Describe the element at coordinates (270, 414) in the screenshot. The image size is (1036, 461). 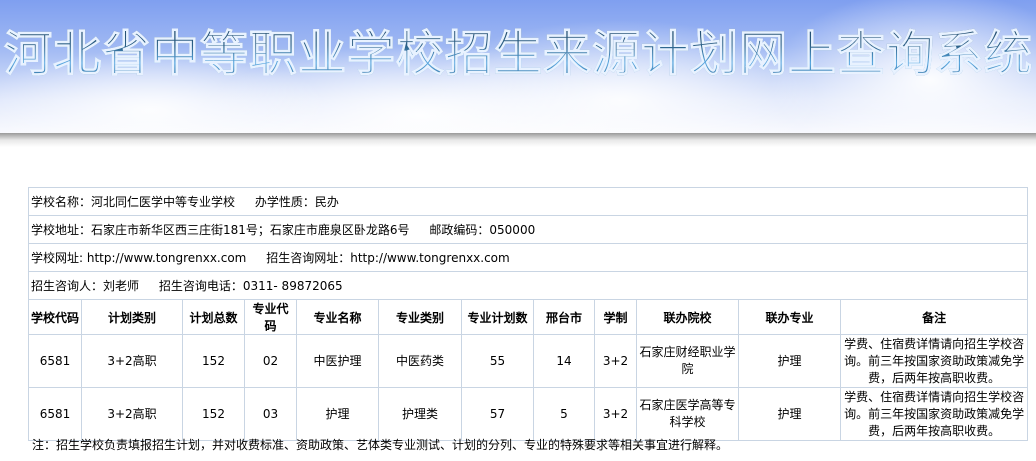
I see `table-cell: 03` at that location.